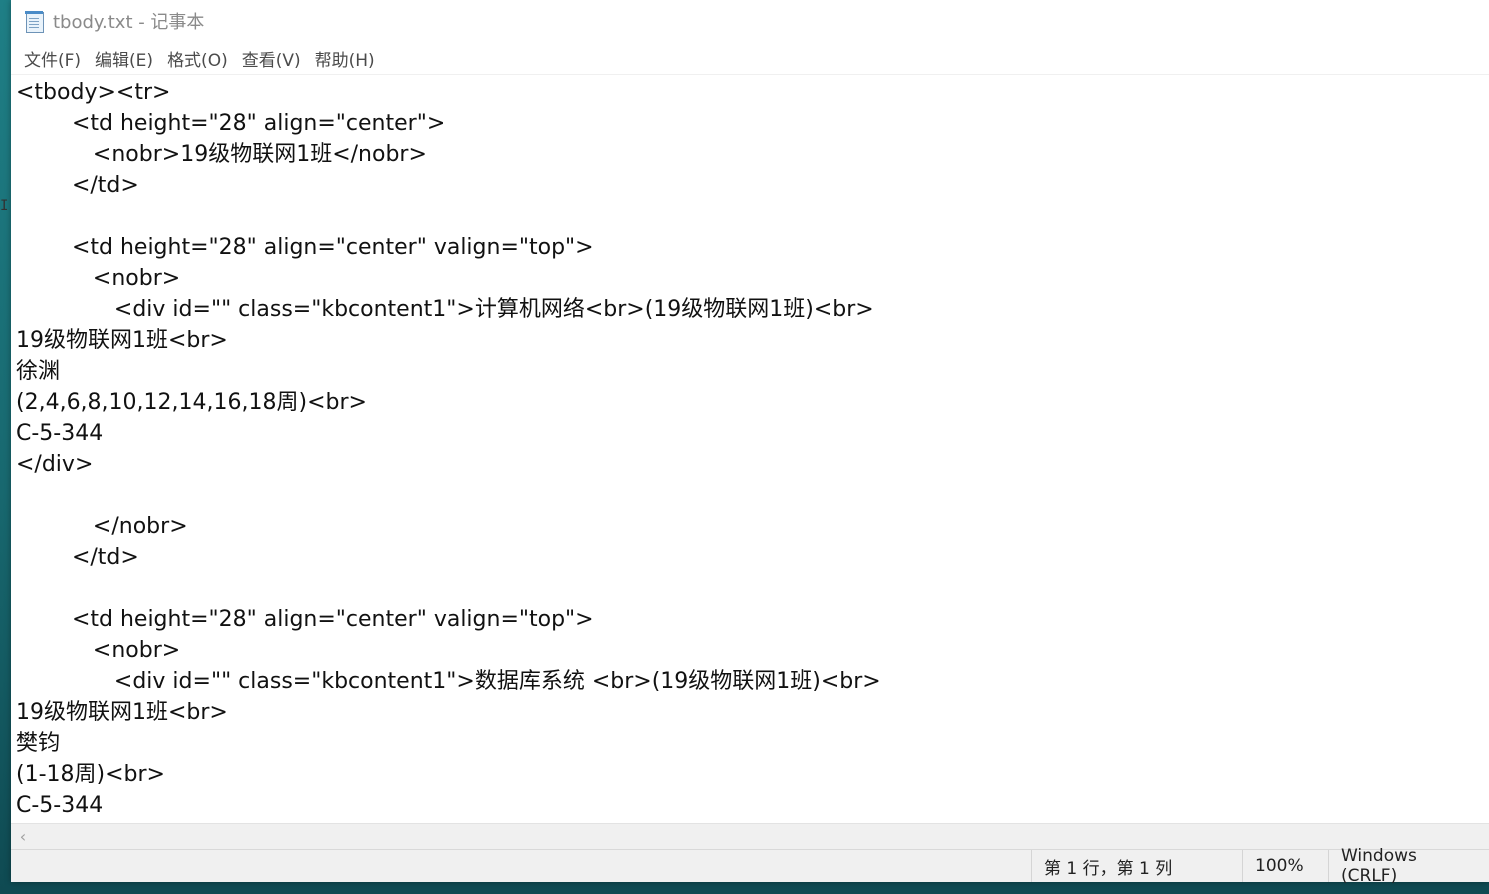  Describe the element at coordinates (34, 21) in the screenshot. I see `notepad-icon` at that location.